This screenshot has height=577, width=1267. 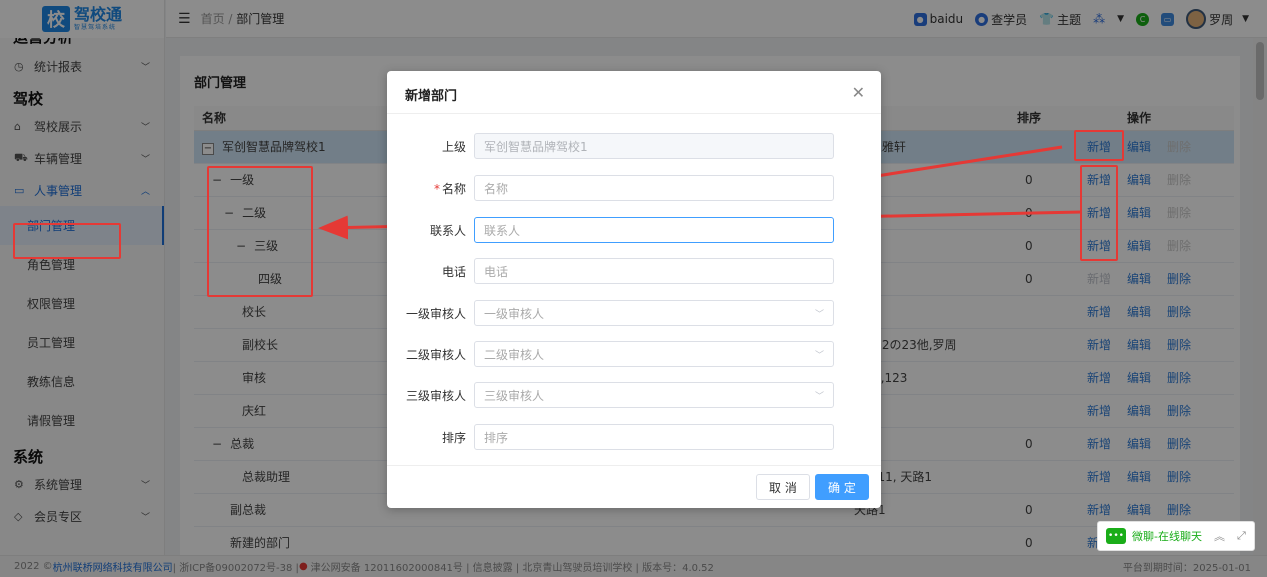 What do you see at coordinates (1099, 145) in the screenshot?
I see `annotation-box-add-top` at bounding box center [1099, 145].